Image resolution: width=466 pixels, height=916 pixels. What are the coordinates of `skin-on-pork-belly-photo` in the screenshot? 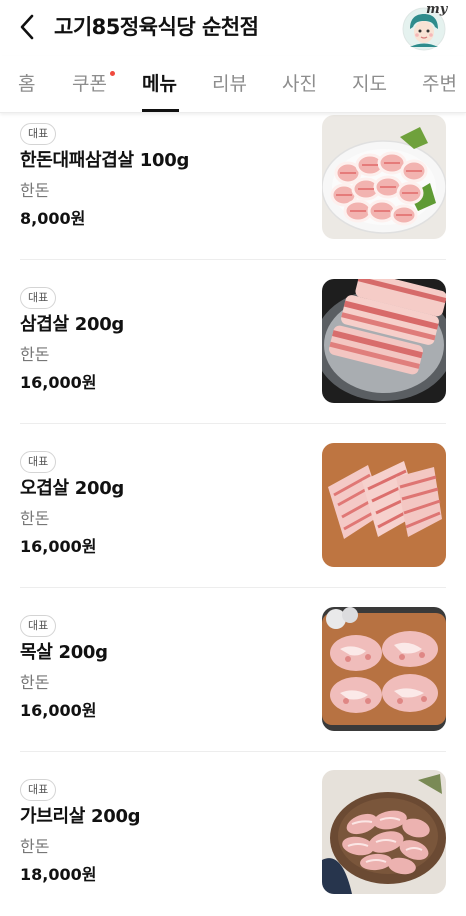 It's located at (384, 505).